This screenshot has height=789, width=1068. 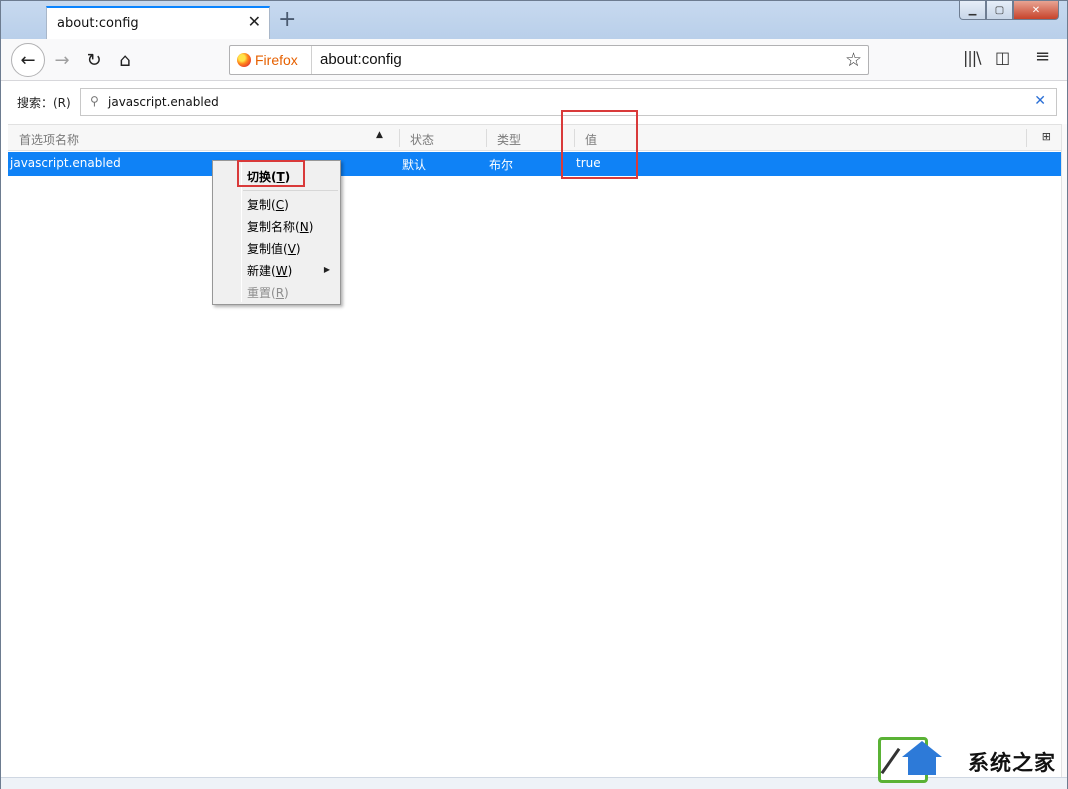 I want to click on column-header: 首选项名称 ▲ 状态 类型 值 ⊞, so click(x=534, y=137).